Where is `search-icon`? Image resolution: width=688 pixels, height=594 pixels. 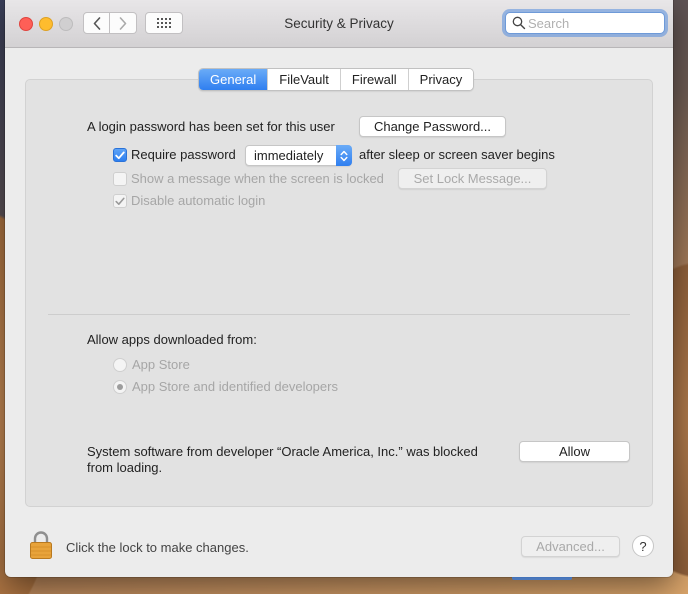 search-icon is located at coordinates (519, 23).